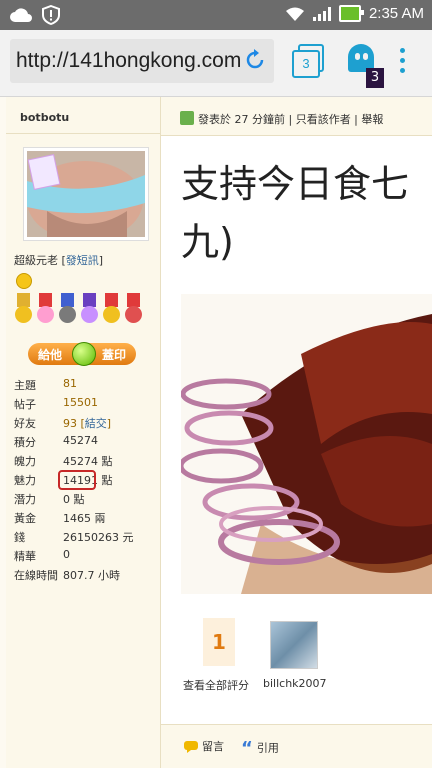 This screenshot has width=432, height=768. I want to click on author-rank: 超級元老 [發短訊], so click(59, 260).